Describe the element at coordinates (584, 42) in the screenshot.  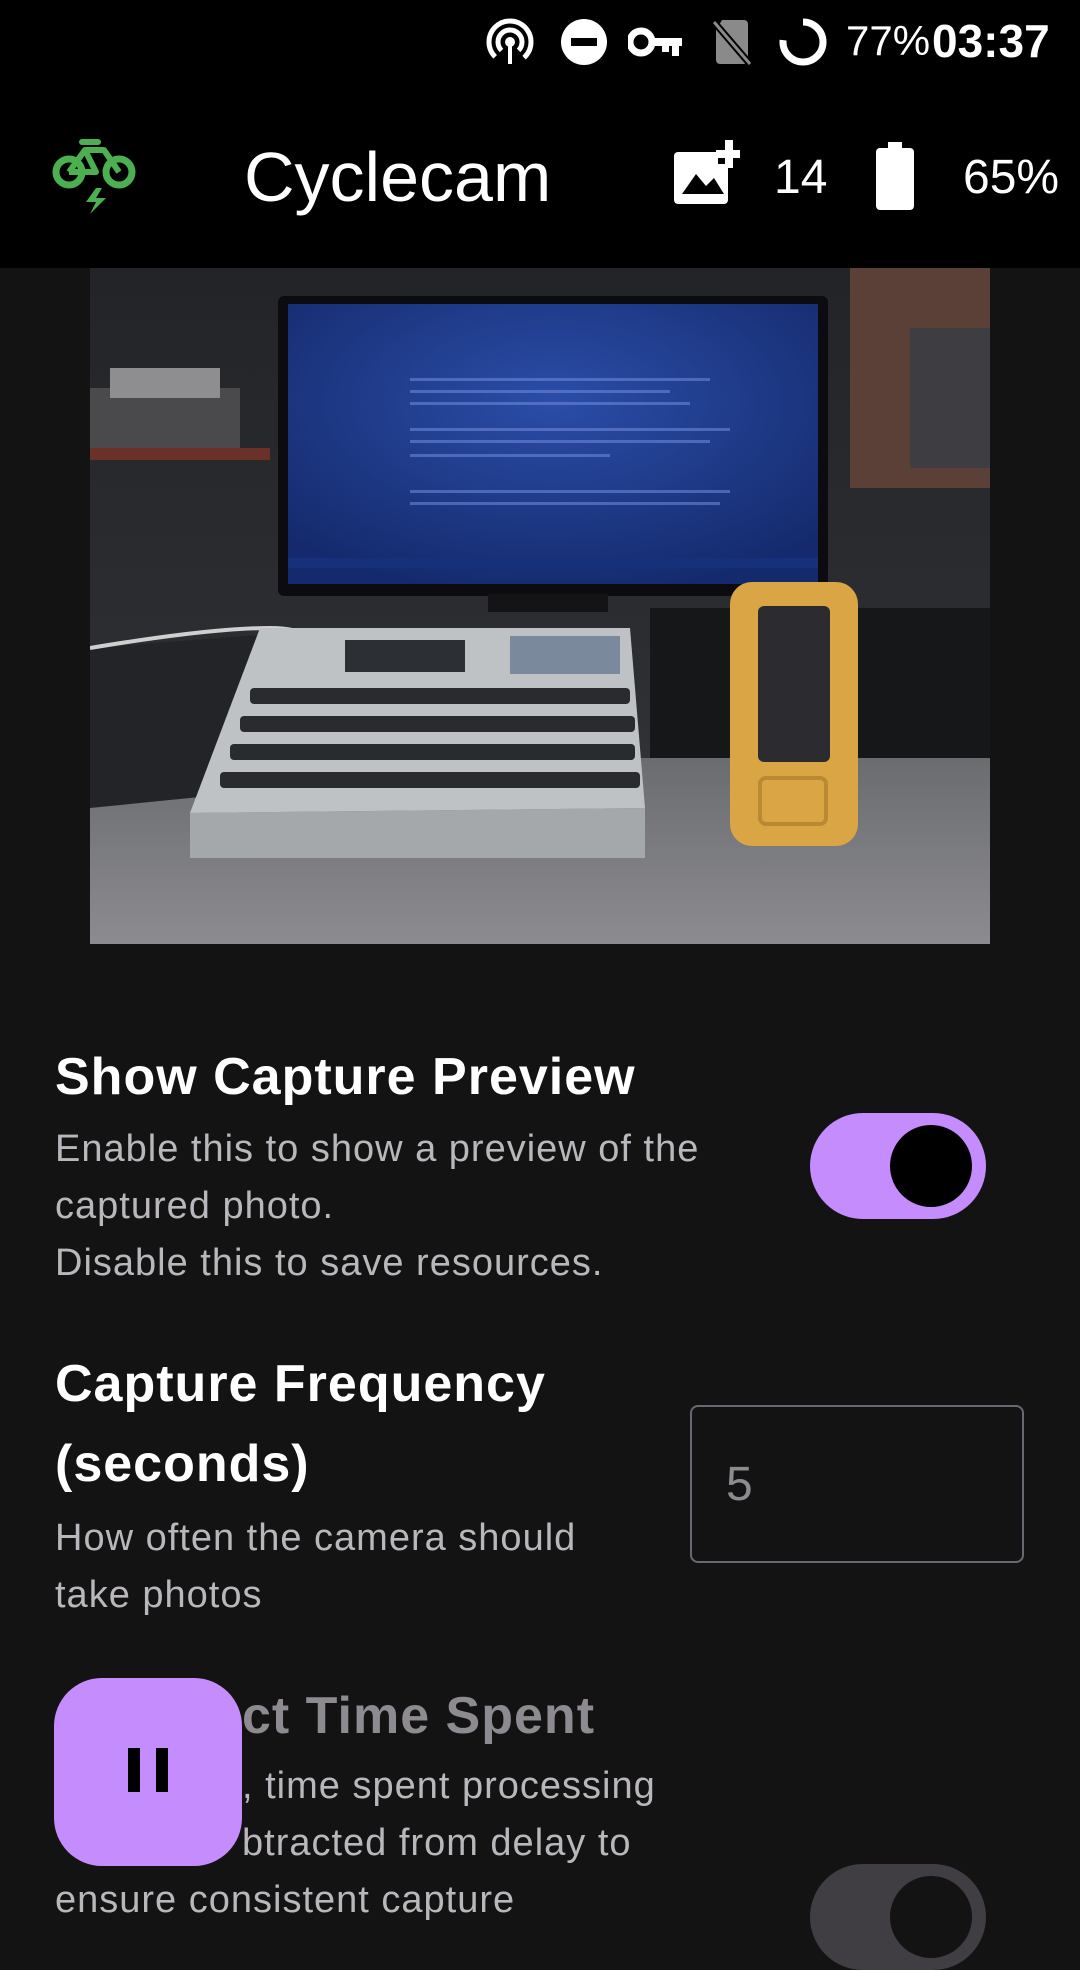
I see `do-not-disturb-icon` at that location.